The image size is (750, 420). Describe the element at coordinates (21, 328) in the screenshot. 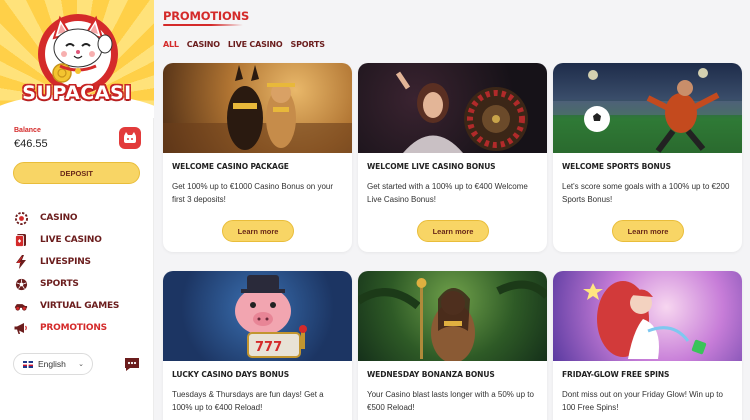

I see `megaphone-icon` at that location.